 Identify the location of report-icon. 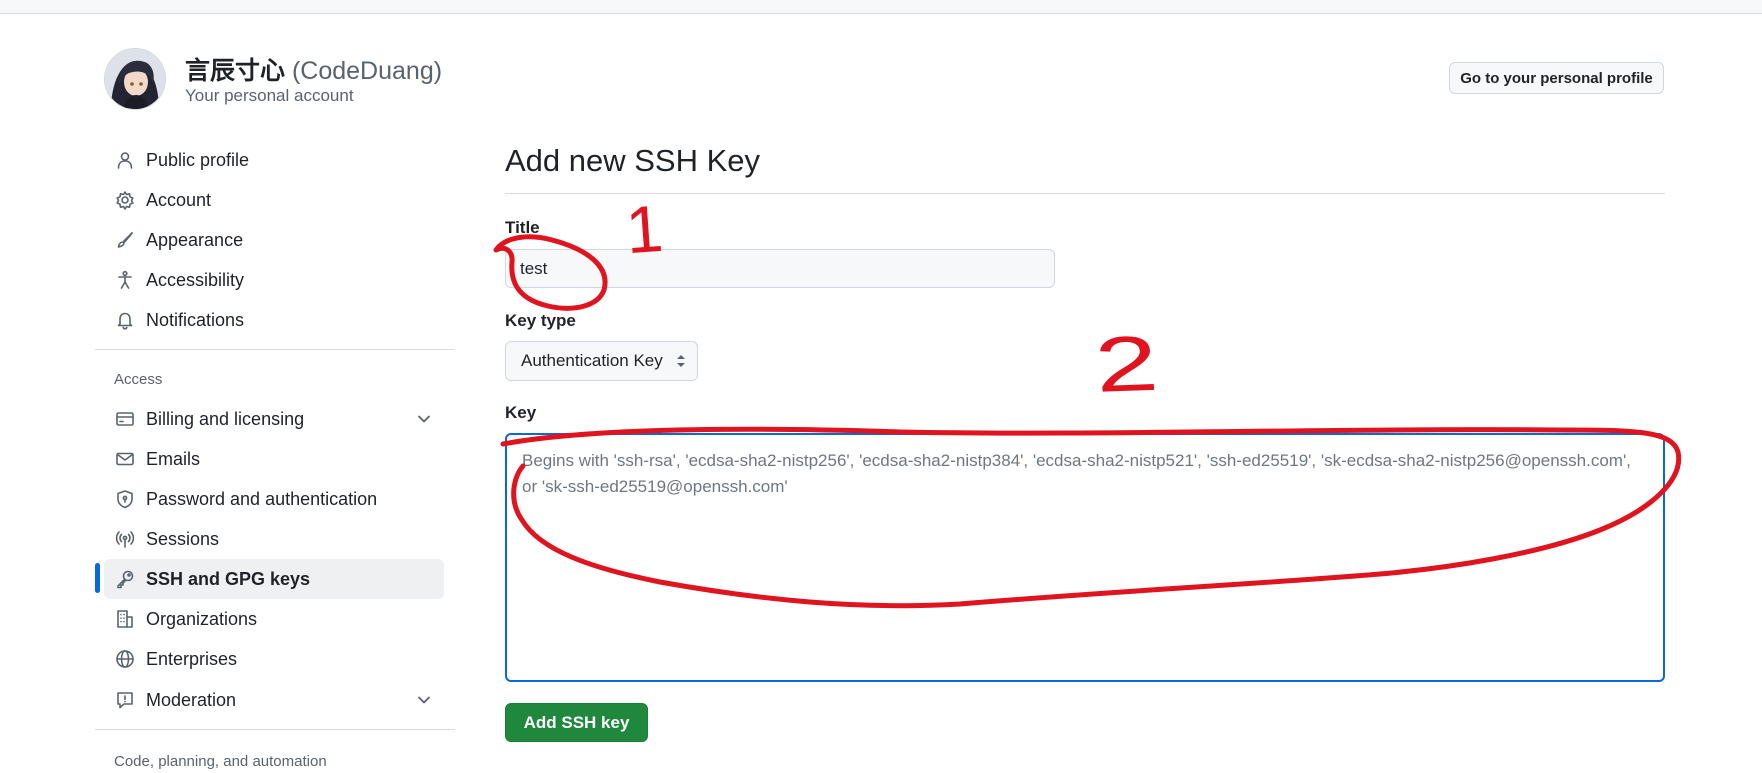
(125, 700).